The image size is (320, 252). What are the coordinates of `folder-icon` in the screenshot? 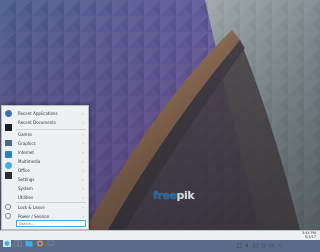 It's located at (29, 243).